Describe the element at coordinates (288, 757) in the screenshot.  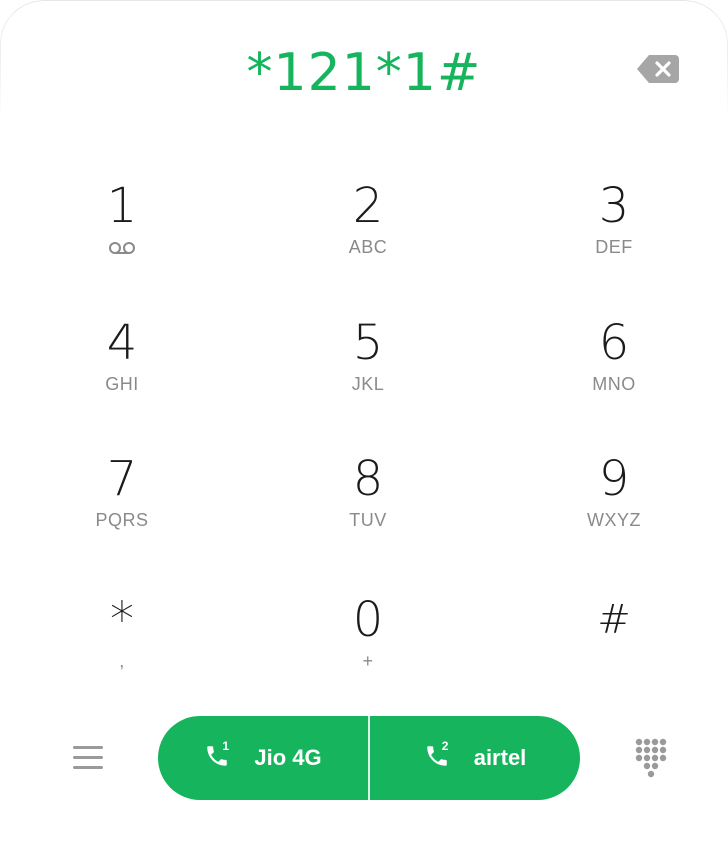
I see `sim1-label: Jio 4G` at that location.